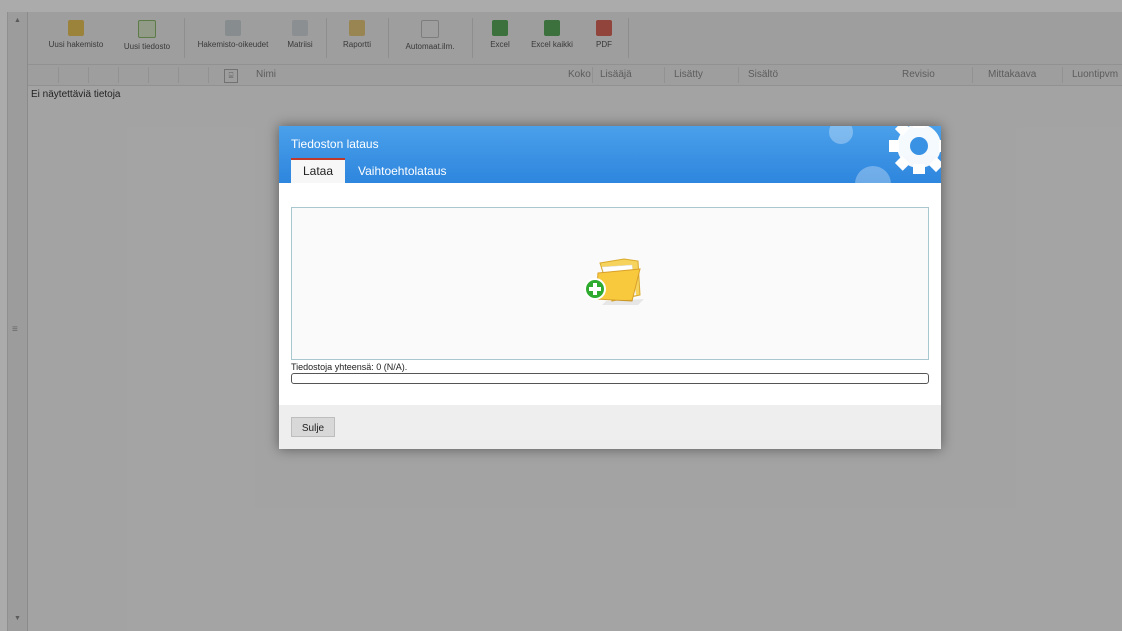 The height and width of the screenshot is (631, 1122). I want to click on tab-alternative-upload: Vaihtoehtolataus, so click(402, 171).